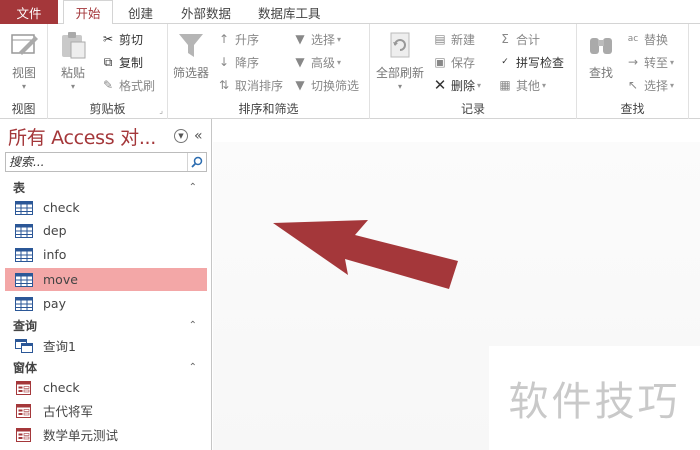 The height and width of the screenshot is (450, 700). What do you see at coordinates (108, 61) in the screenshot?
I see `copy-icon: ⧉` at bounding box center [108, 61].